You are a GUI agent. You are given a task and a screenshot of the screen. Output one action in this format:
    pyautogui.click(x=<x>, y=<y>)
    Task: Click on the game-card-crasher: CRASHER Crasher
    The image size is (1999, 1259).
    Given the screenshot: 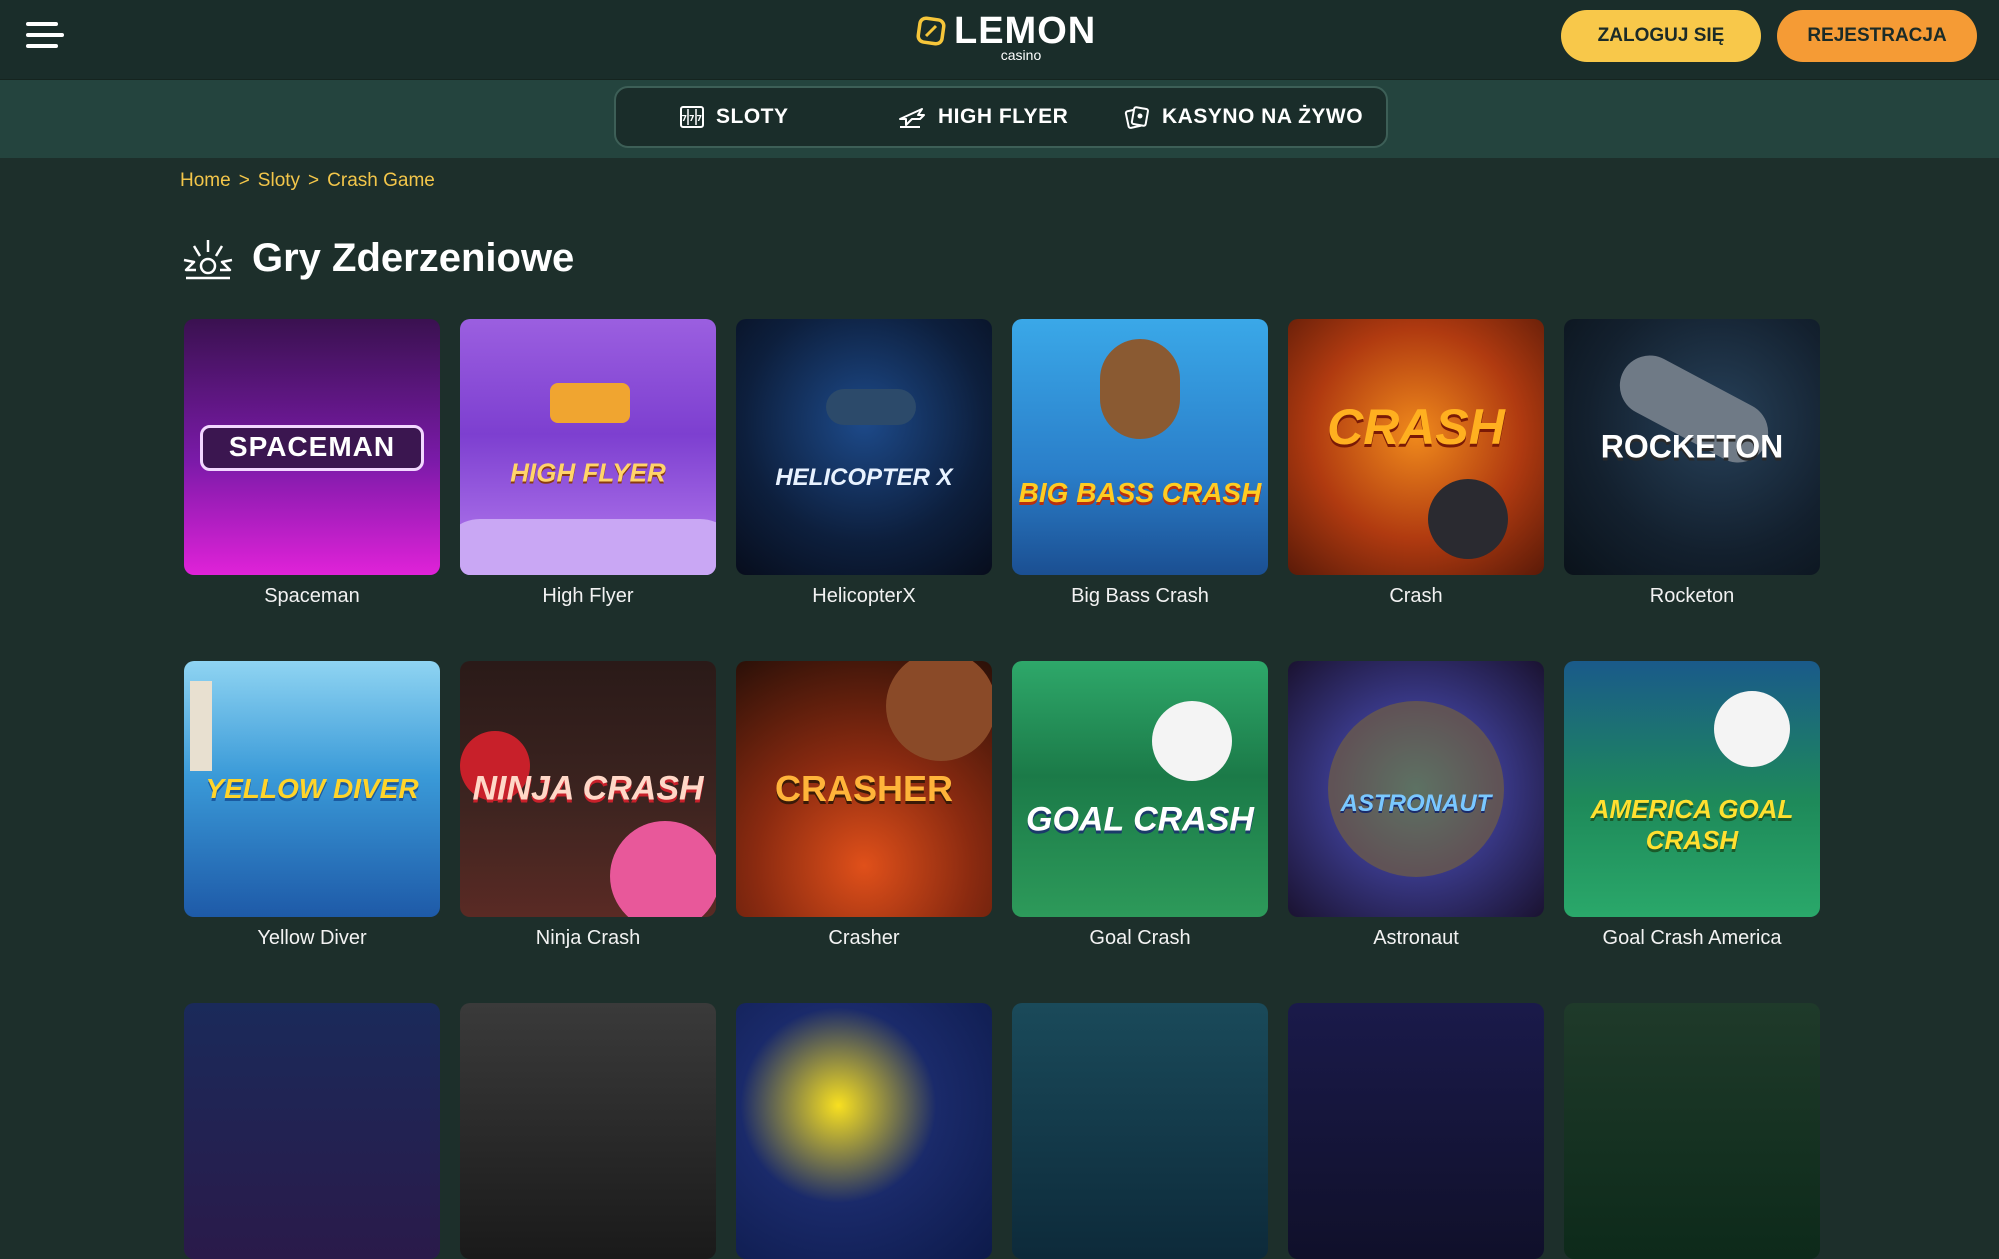 What is the action you would take?
    pyautogui.click(x=864, y=805)
    